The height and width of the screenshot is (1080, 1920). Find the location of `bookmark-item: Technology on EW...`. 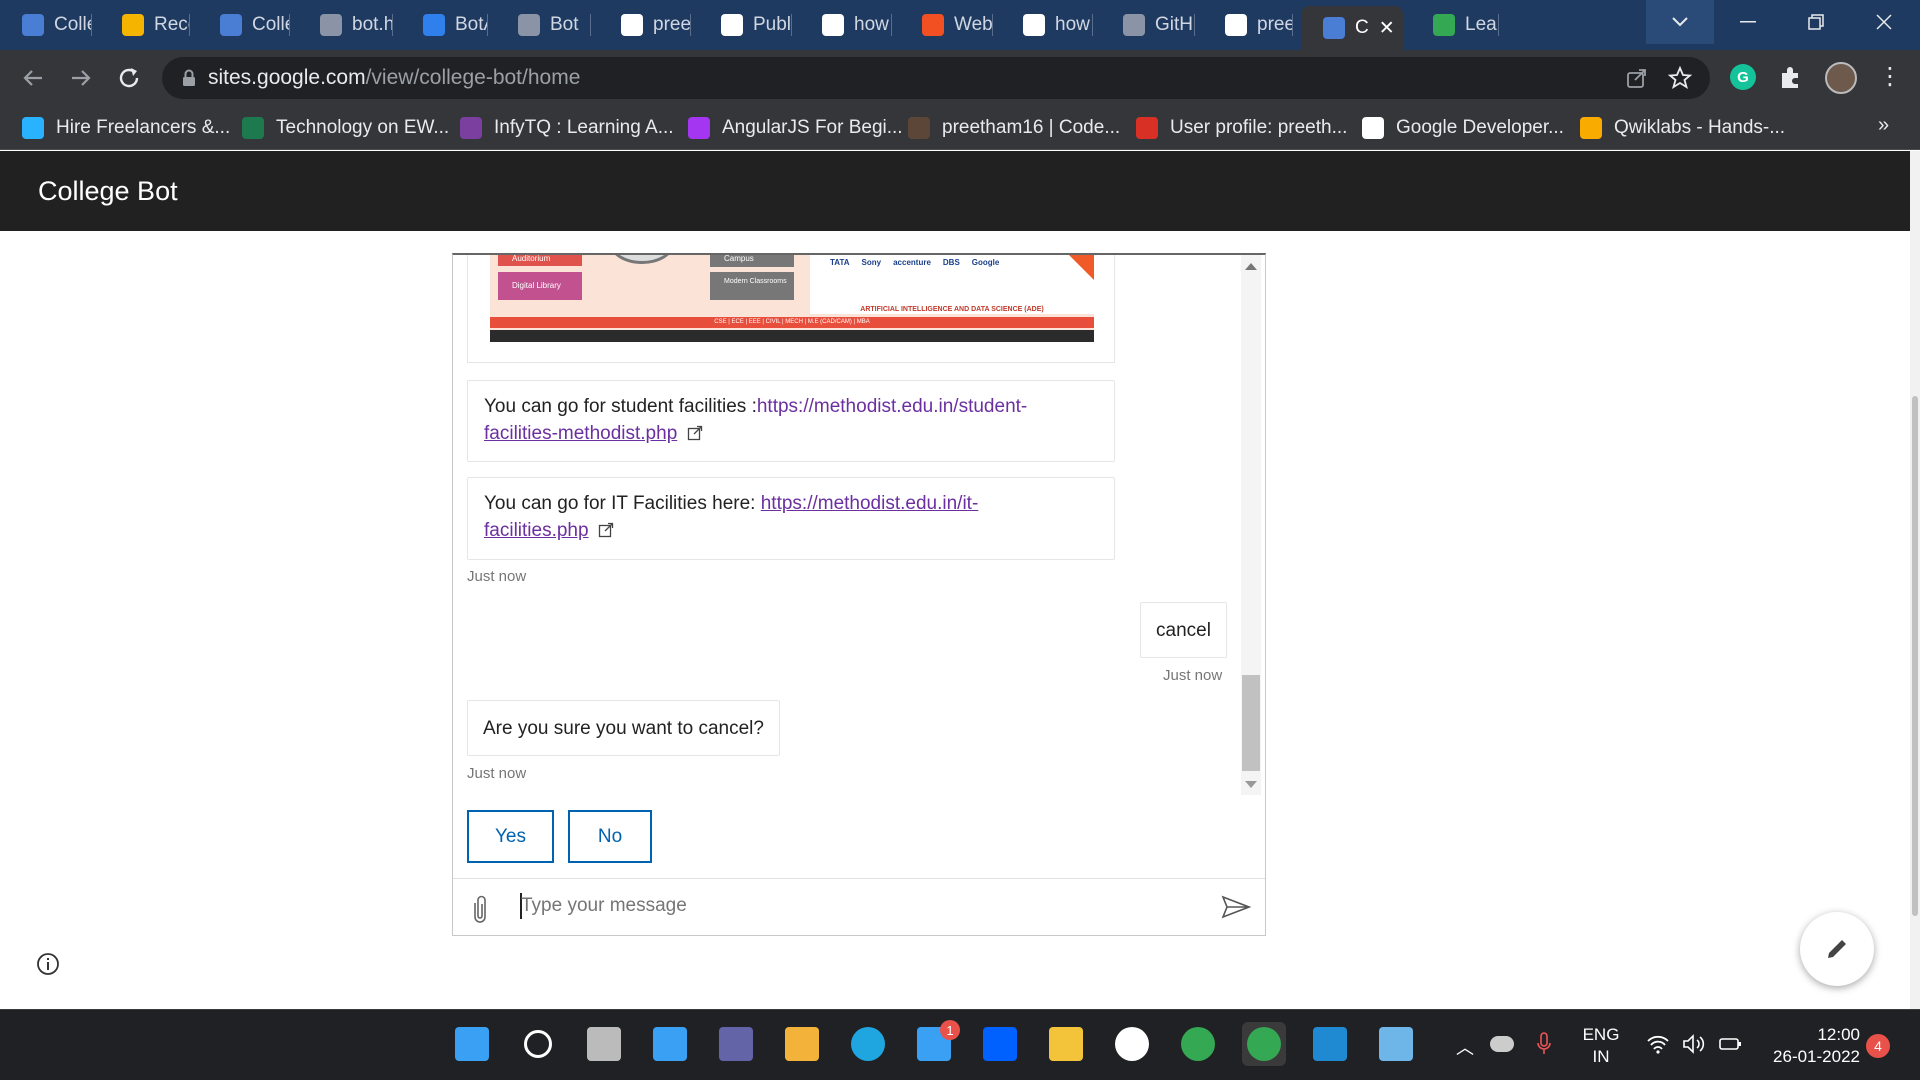

bookmark-item: Technology on EW... is located at coordinates (345, 128).